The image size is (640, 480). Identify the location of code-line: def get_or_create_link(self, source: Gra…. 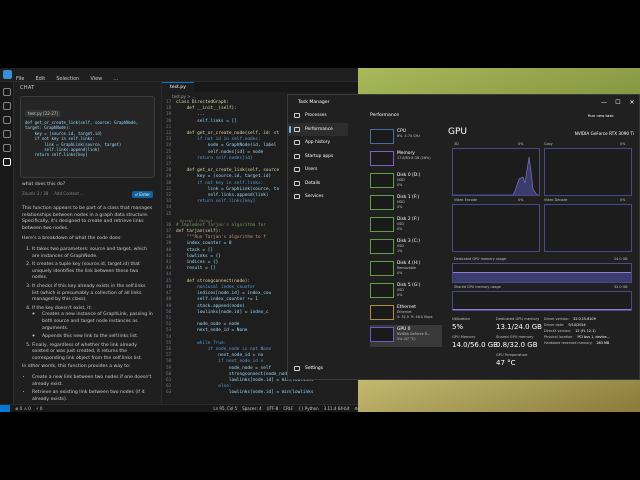
(82, 122).